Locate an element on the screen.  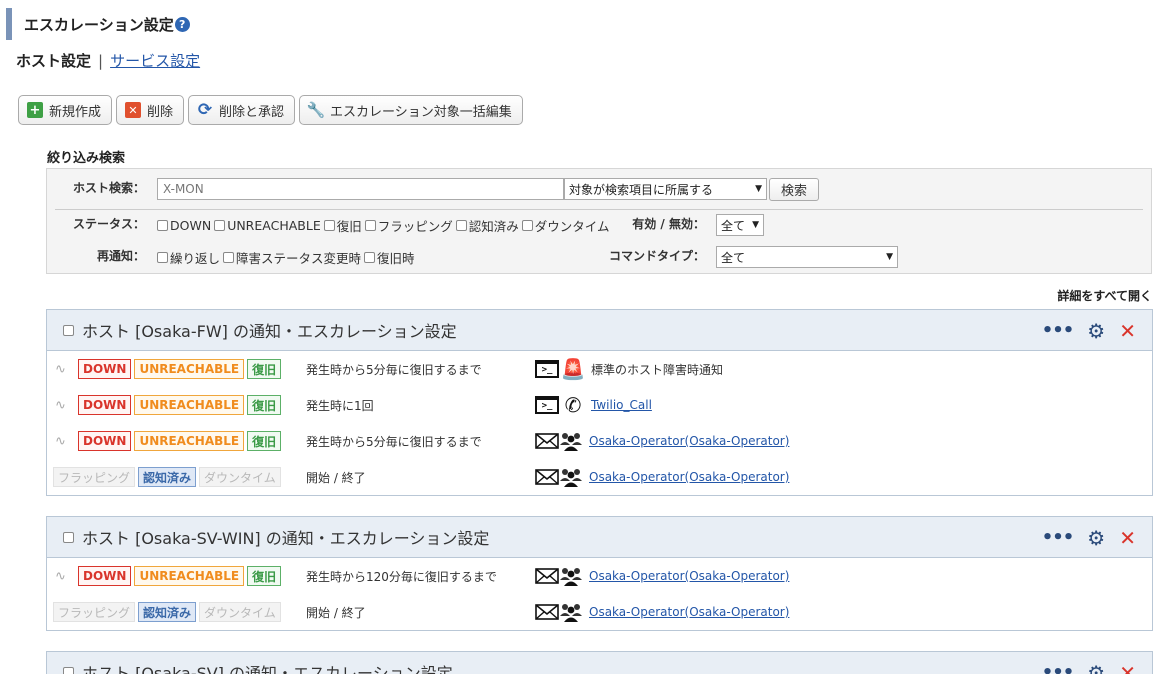
renotify-label: 再通知： is located at coordinates (120, 256).